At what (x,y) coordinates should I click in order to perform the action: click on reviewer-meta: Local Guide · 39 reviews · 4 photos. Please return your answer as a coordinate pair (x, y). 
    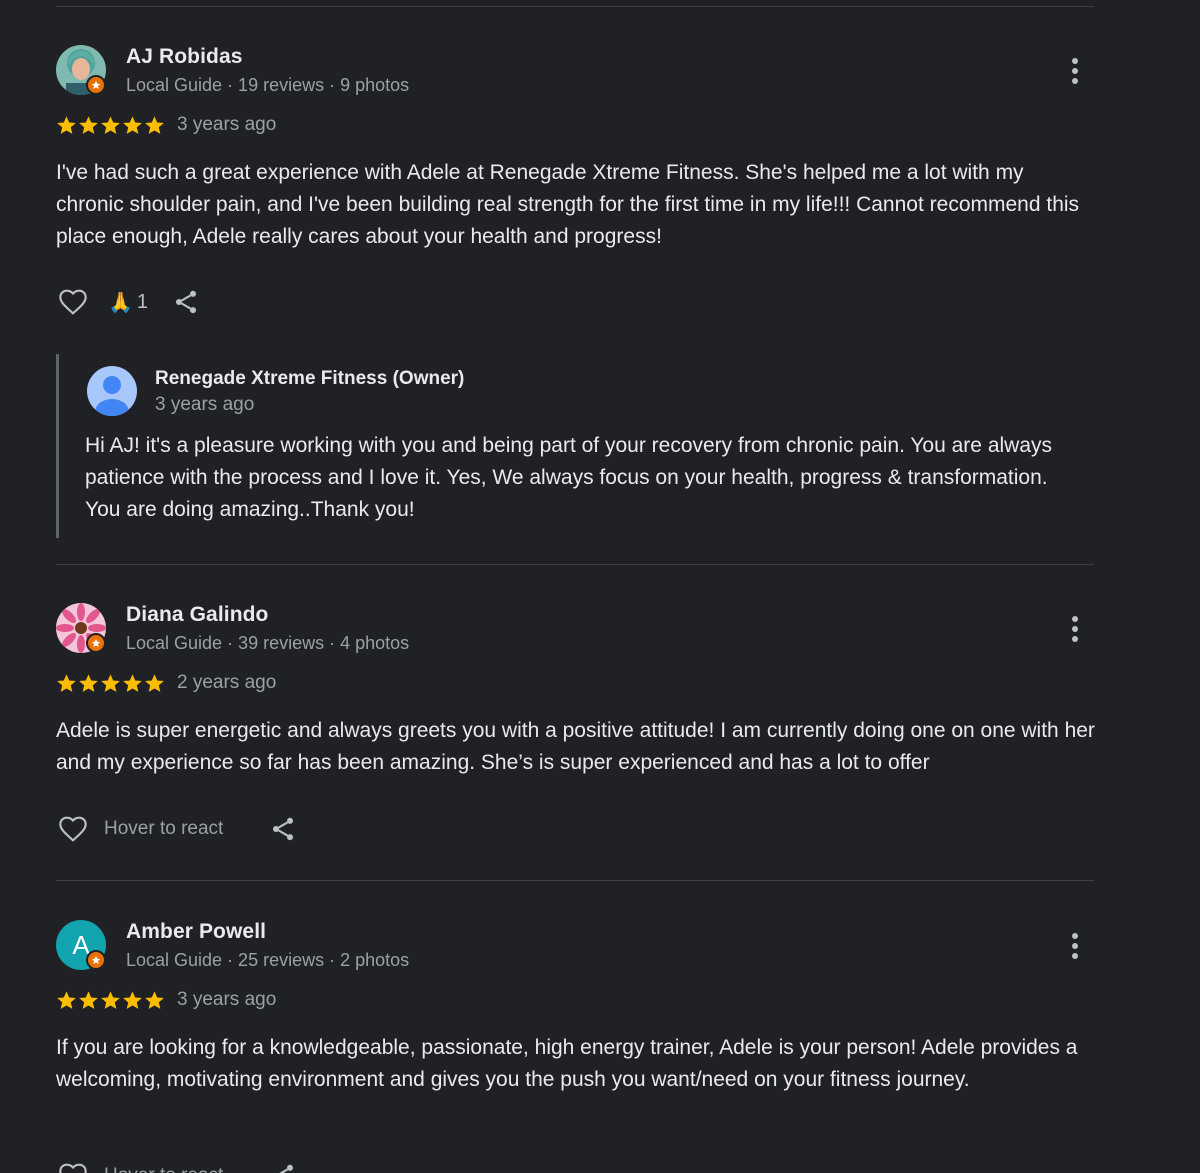
    Looking at the image, I should click on (267, 643).